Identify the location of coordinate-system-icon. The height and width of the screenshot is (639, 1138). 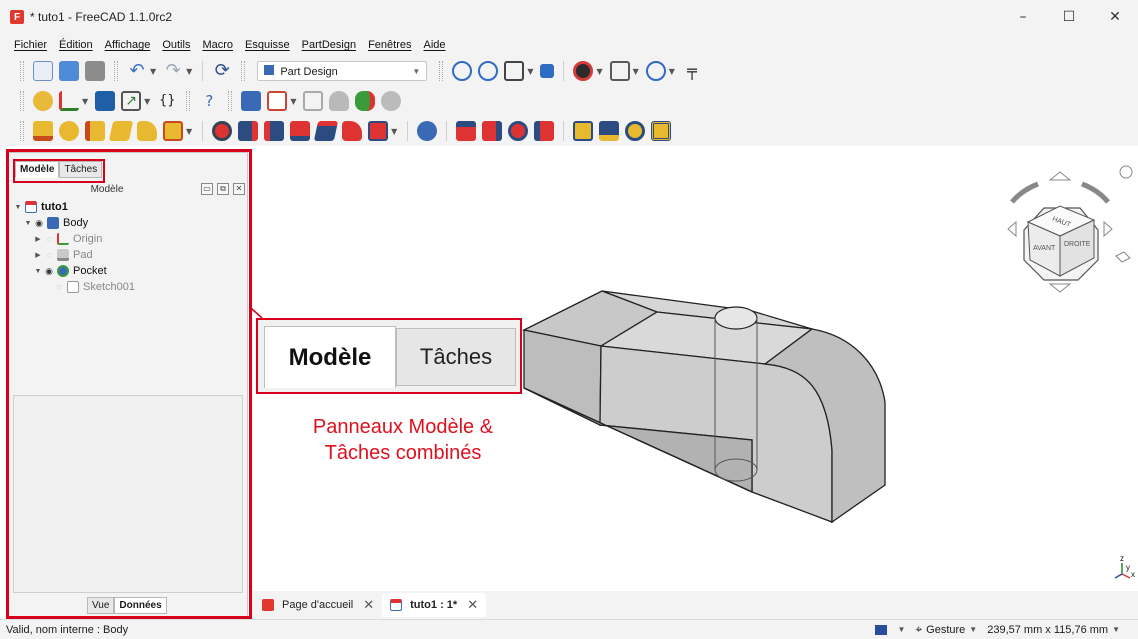
(69, 101).